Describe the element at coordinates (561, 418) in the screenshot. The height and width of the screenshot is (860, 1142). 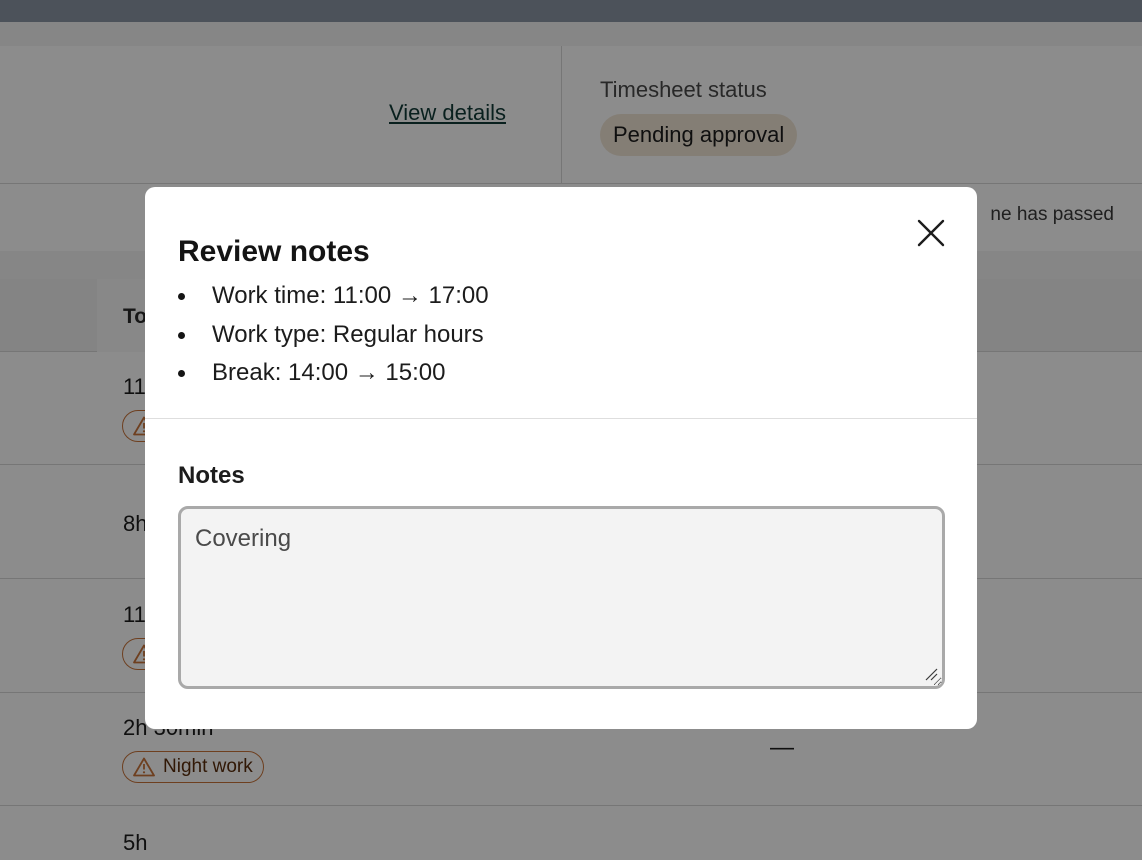
I see `modal-divider` at that location.